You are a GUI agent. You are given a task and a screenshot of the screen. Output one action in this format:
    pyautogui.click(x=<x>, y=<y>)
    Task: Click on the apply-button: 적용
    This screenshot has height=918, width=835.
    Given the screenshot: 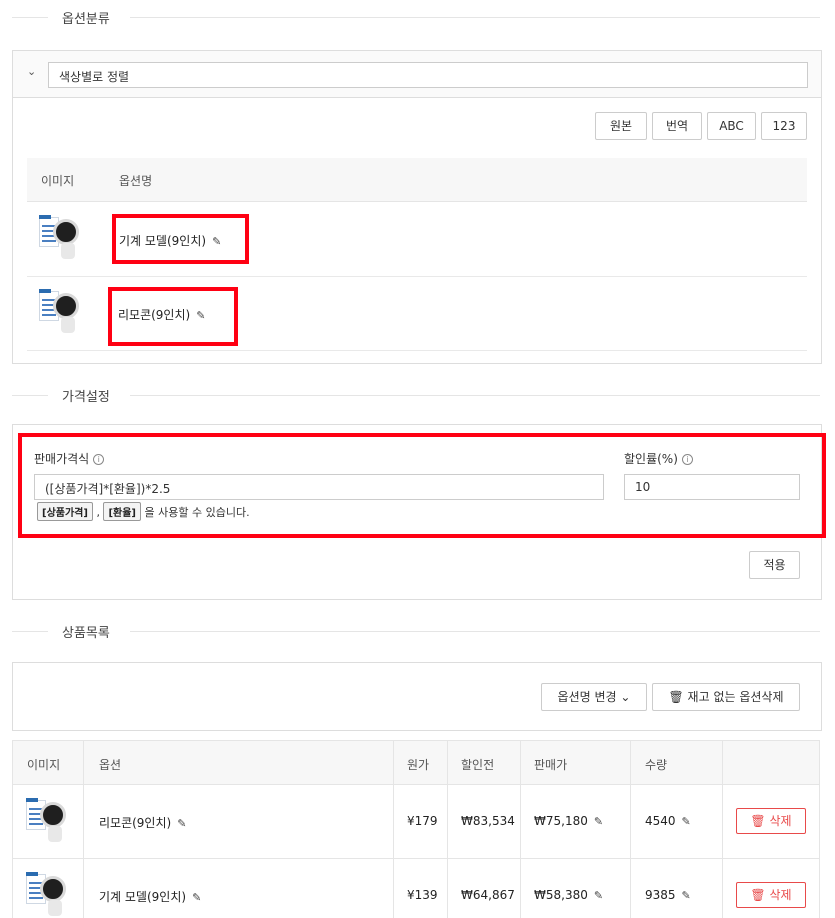 What is the action you would take?
    pyautogui.click(x=774, y=565)
    